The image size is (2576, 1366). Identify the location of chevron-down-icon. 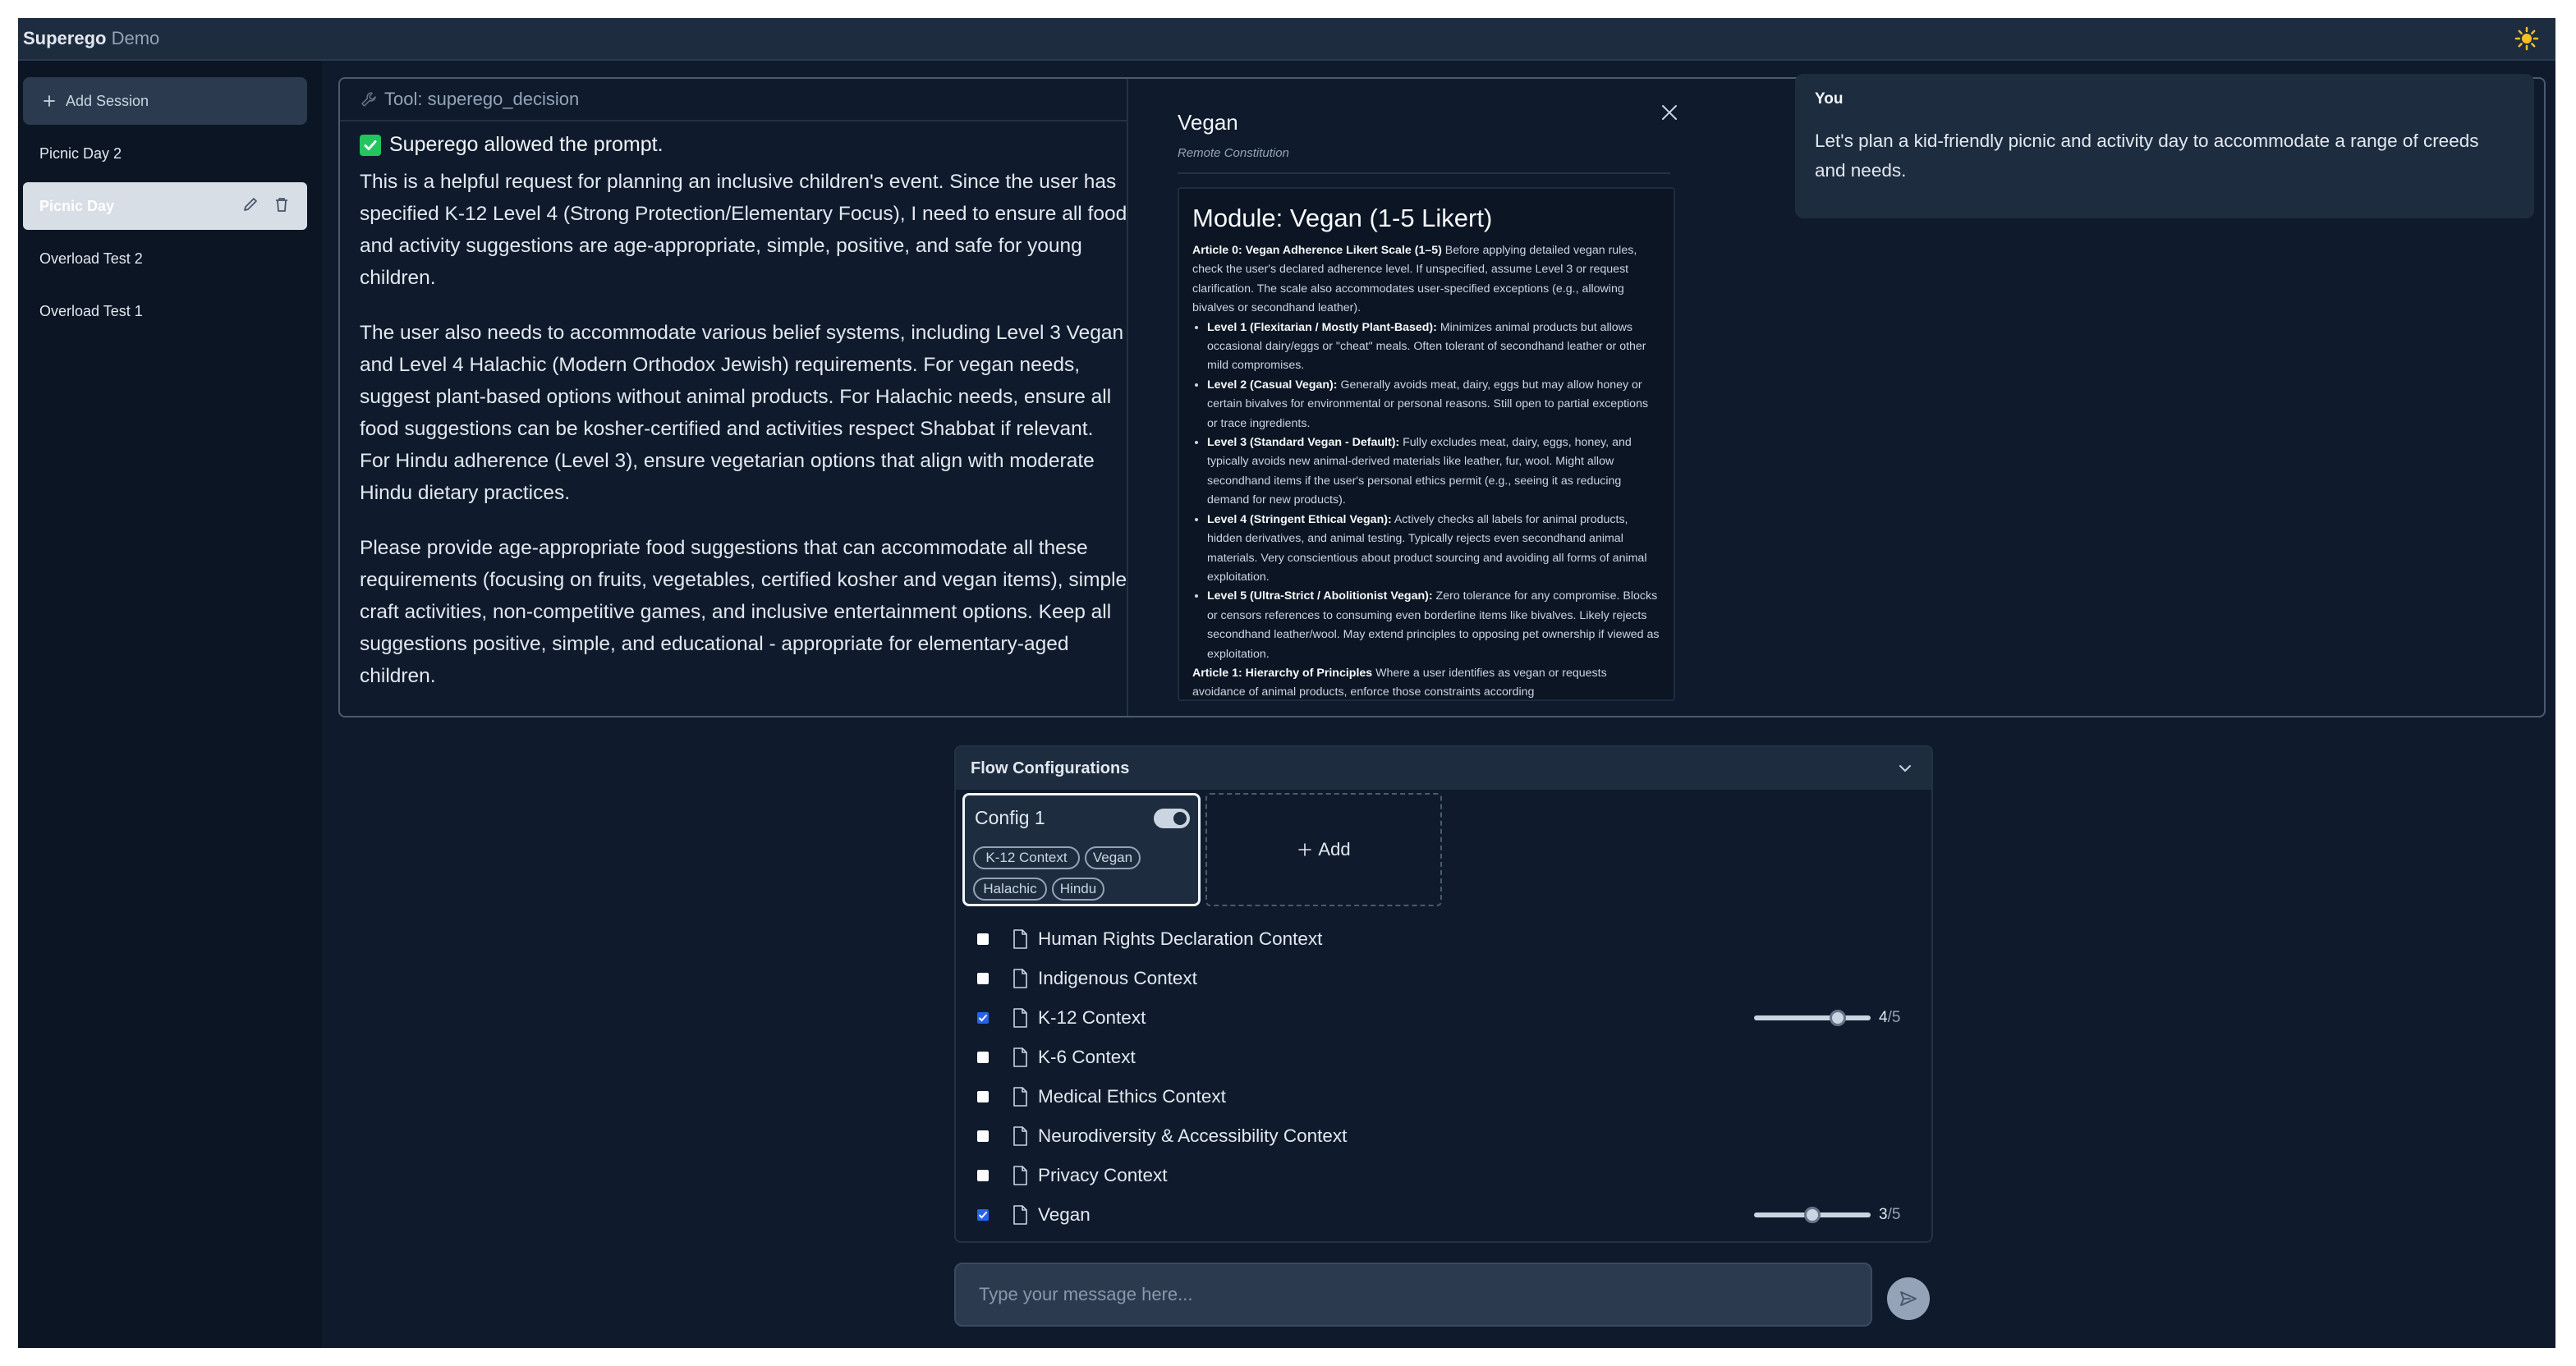
(1905, 768).